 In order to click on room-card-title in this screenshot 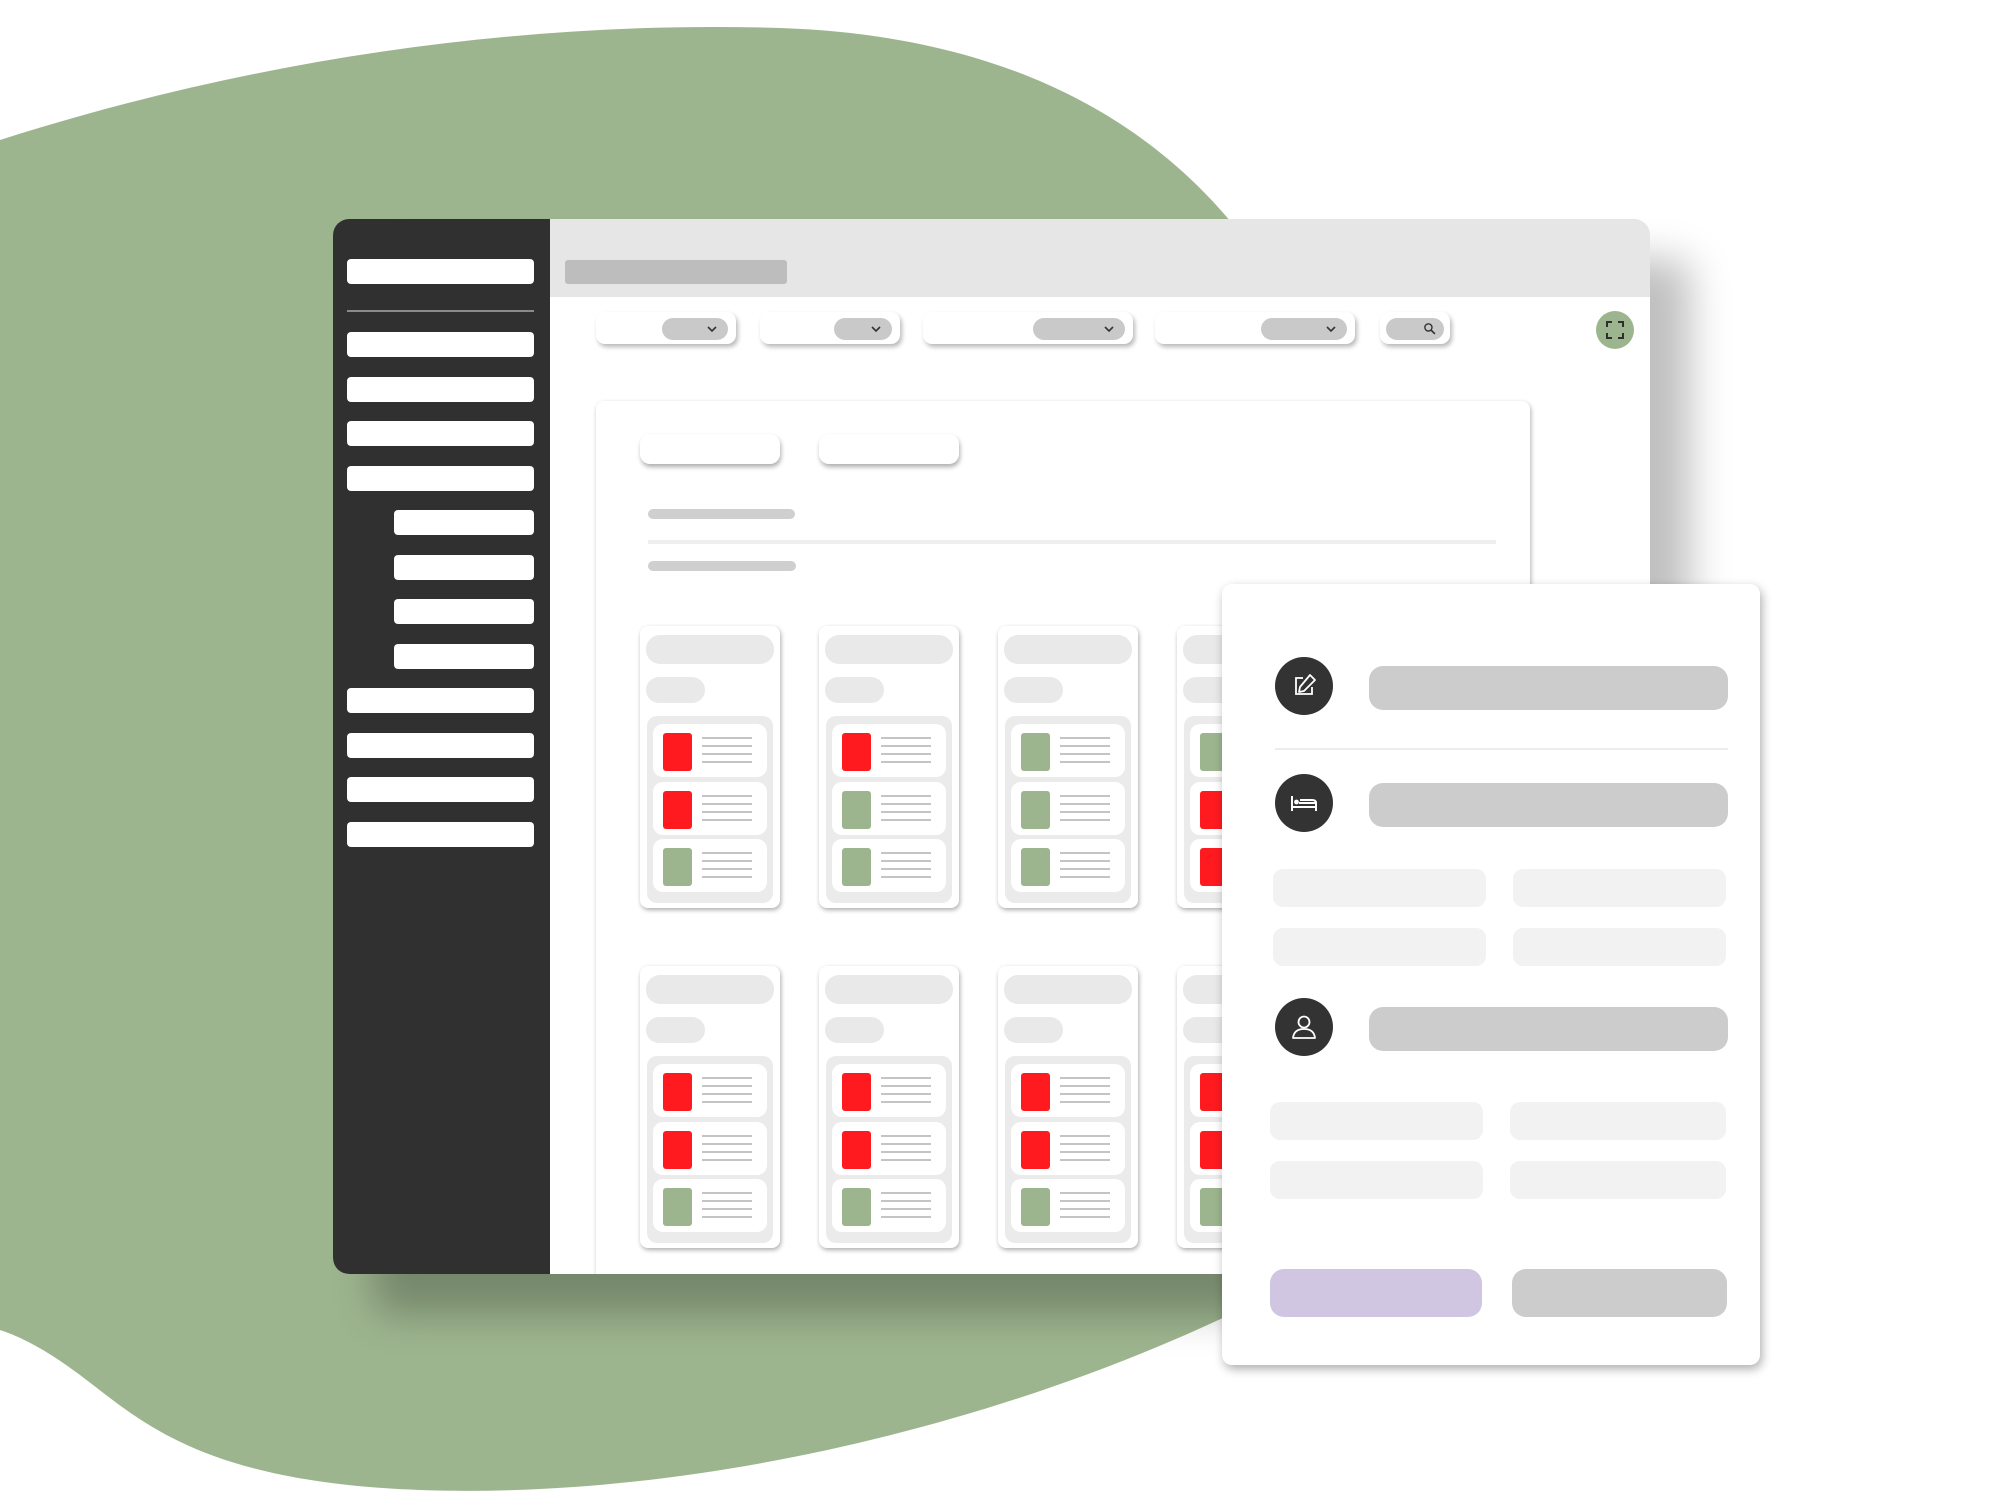, I will do `click(889, 989)`.